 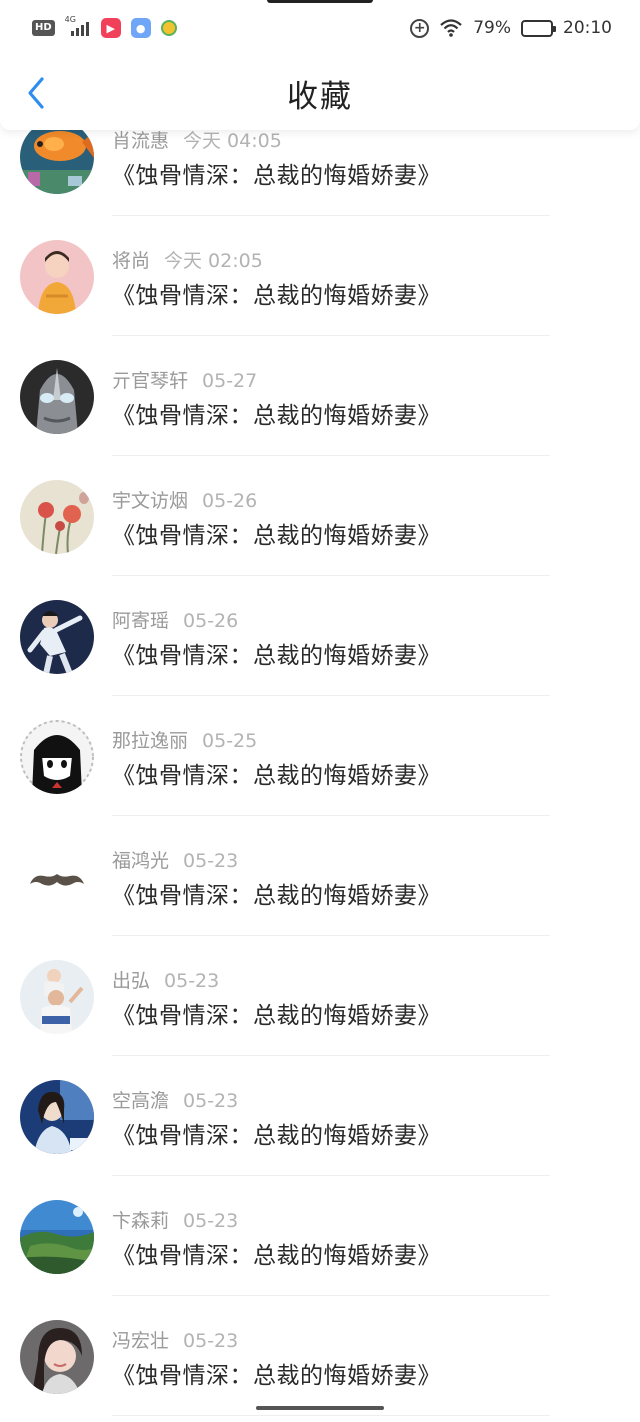 I want to click on user-name: 宇文访烟, so click(x=150, y=501).